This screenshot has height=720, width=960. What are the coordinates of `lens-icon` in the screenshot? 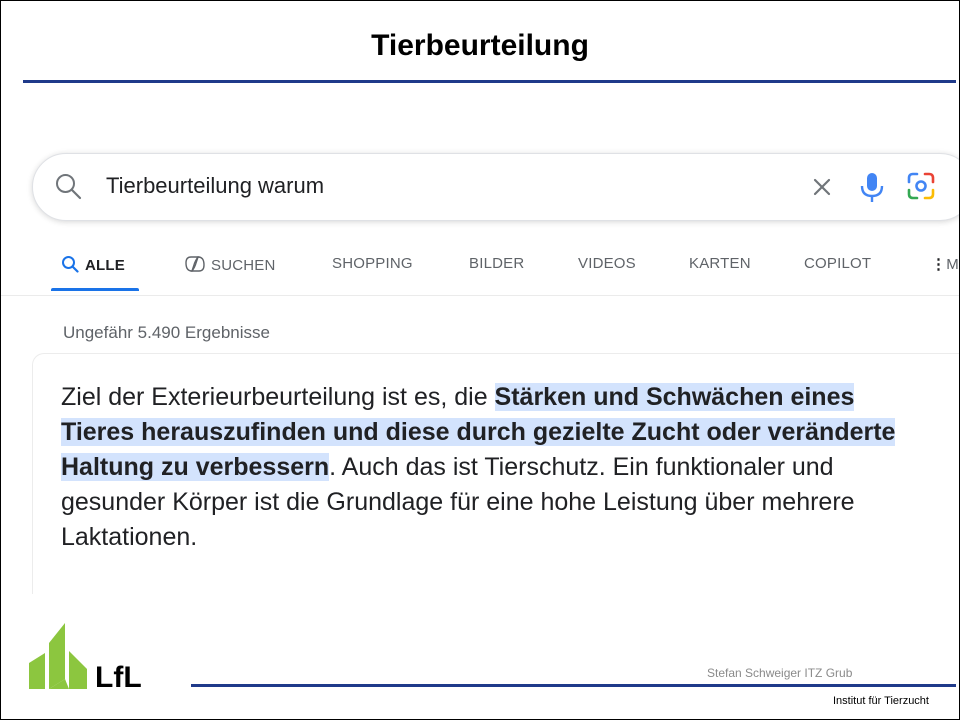 It's located at (921, 186).